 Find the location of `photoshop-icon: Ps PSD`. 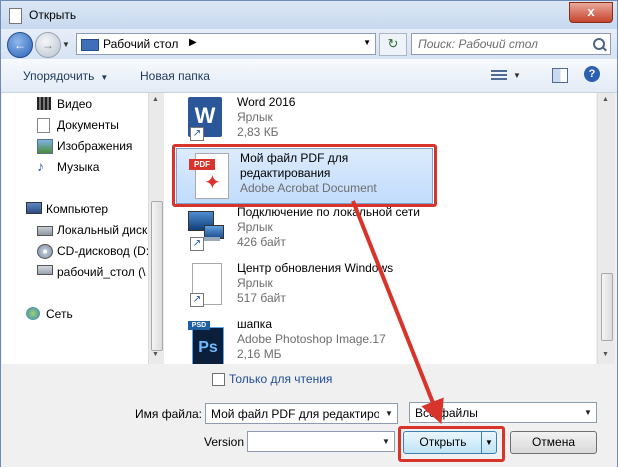

photoshop-icon: Ps PSD is located at coordinates (204, 341).